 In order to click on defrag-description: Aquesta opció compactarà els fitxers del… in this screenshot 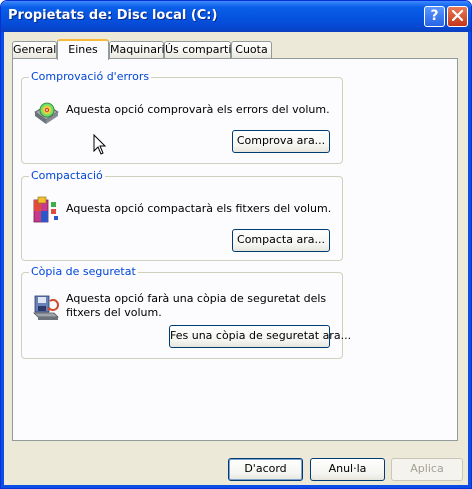, I will do `click(199, 208)`.